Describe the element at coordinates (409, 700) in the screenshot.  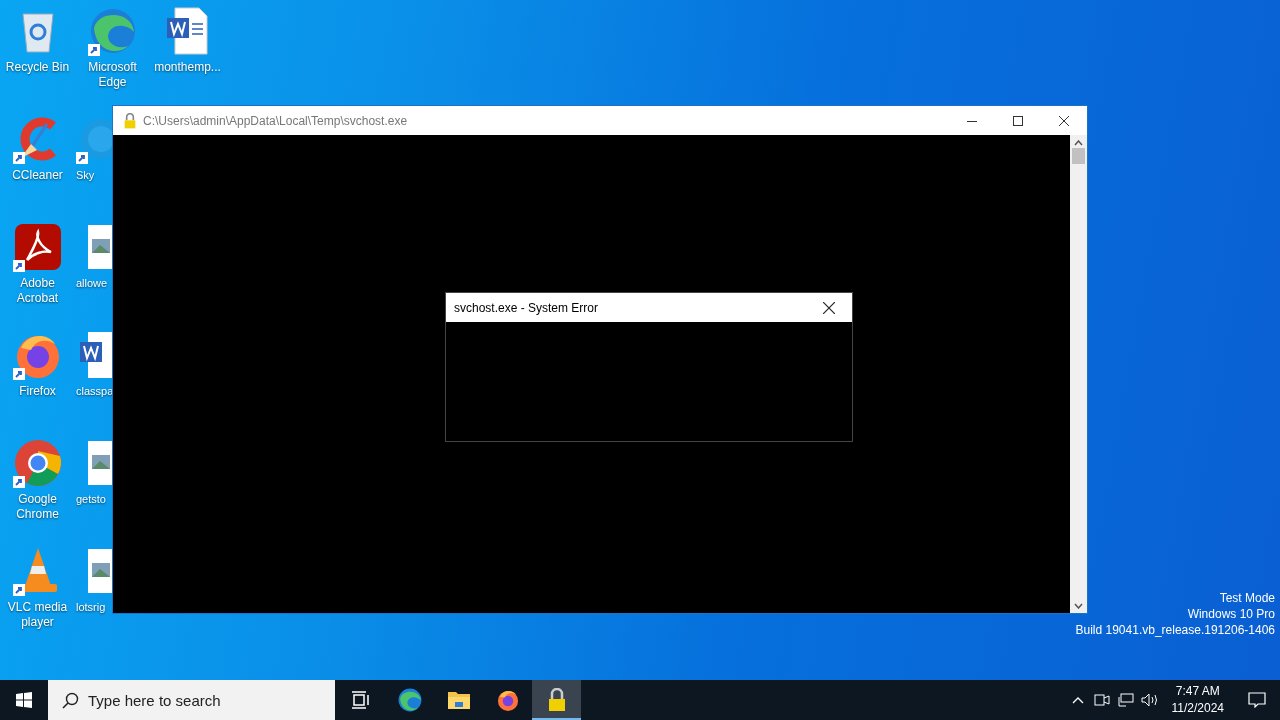
I see `edge-icon` at that location.